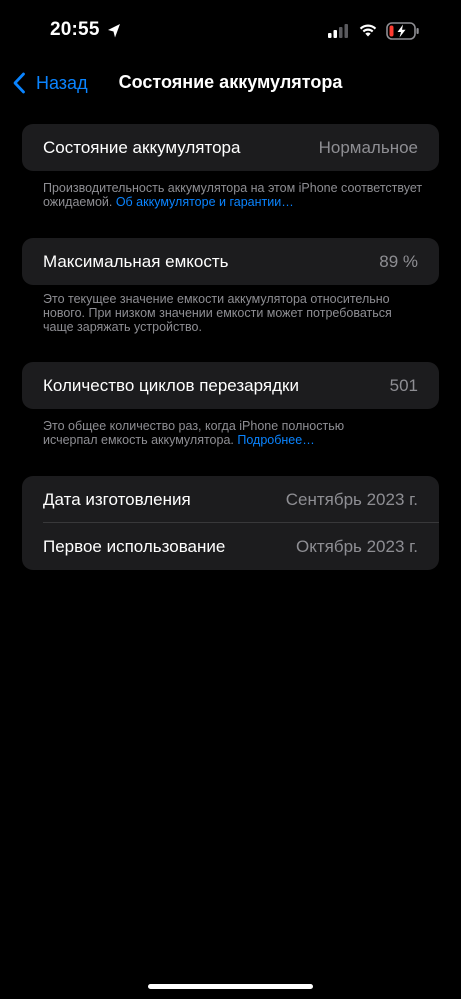  What do you see at coordinates (171, 385) in the screenshot?
I see `cycle-count-label: Количество циклов перезарядки` at bounding box center [171, 385].